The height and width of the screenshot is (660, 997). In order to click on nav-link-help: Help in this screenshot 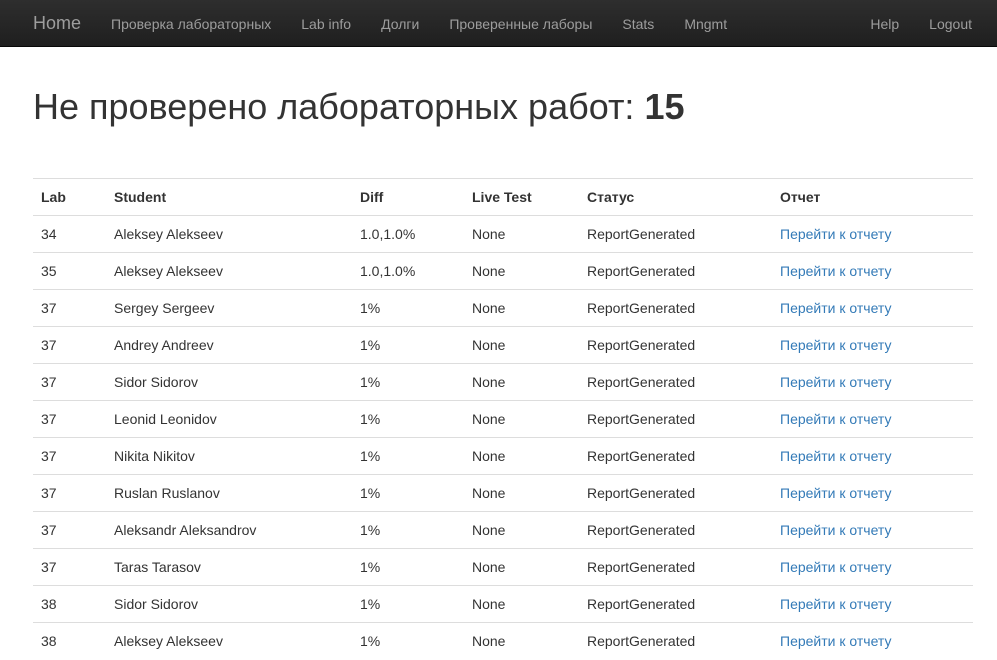, I will do `click(884, 24)`.